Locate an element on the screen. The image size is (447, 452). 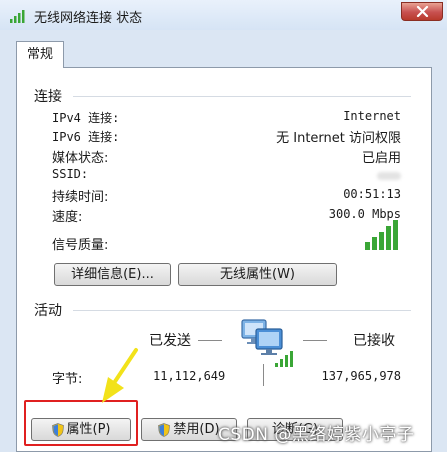
signal-quality-label: 信号质量: is located at coordinates (80, 245).